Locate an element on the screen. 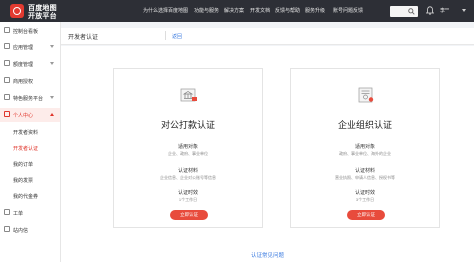 This screenshot has height=262, width=474. sidebar-item-label: 特色服务平台 is located at coordinates (28, 99).